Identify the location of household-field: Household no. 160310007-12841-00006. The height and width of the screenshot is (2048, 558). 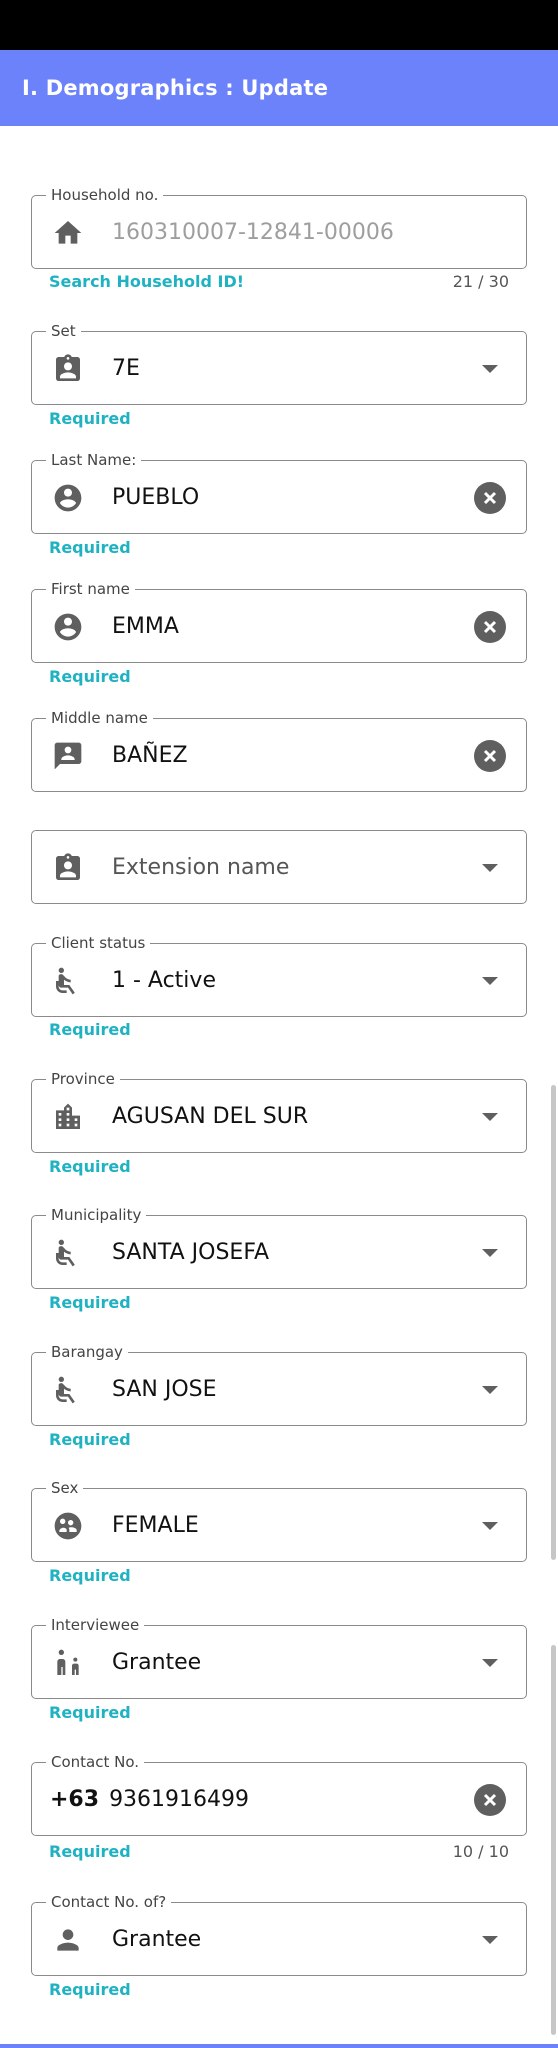
(279, 227).